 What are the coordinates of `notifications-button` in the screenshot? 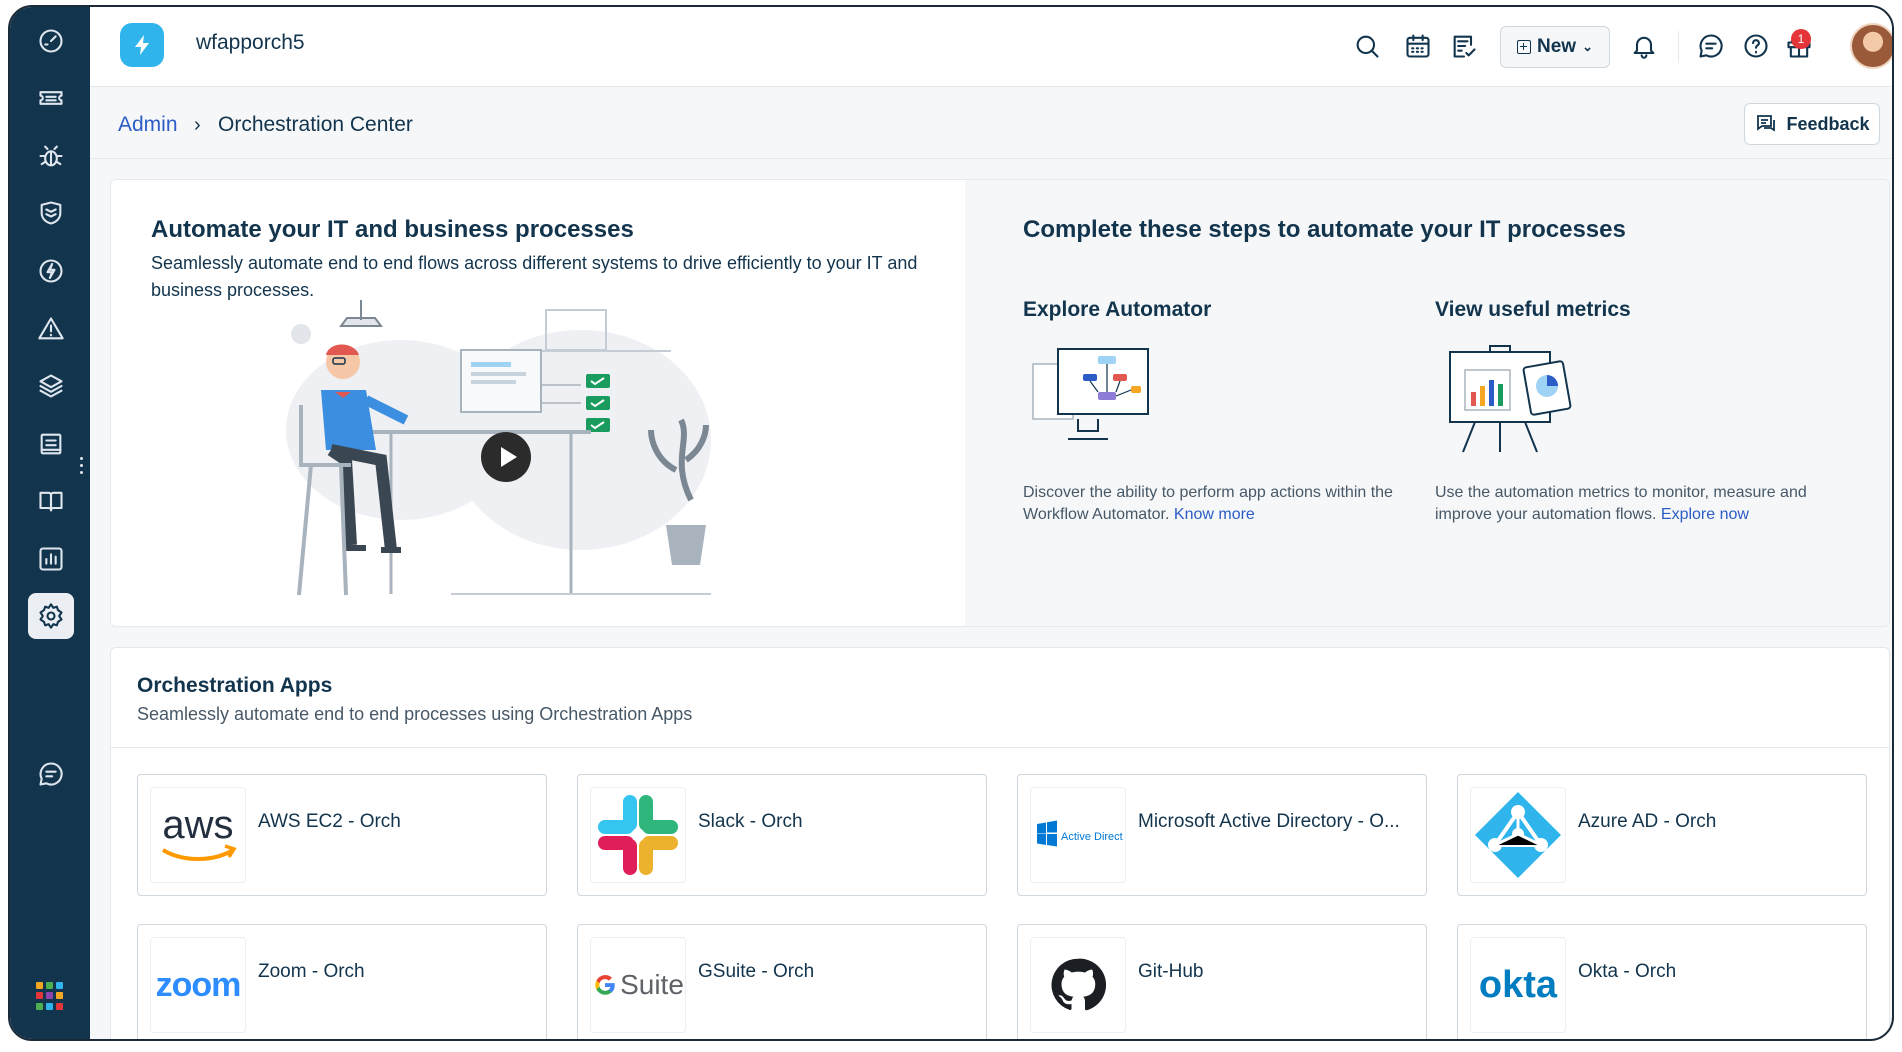 It's located at (1644, 46).